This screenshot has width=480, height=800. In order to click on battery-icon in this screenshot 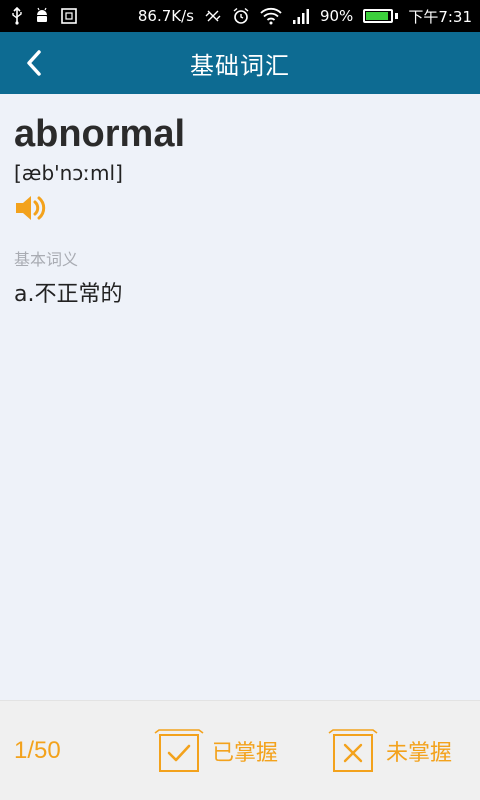, I will do `click(381, 16)`.